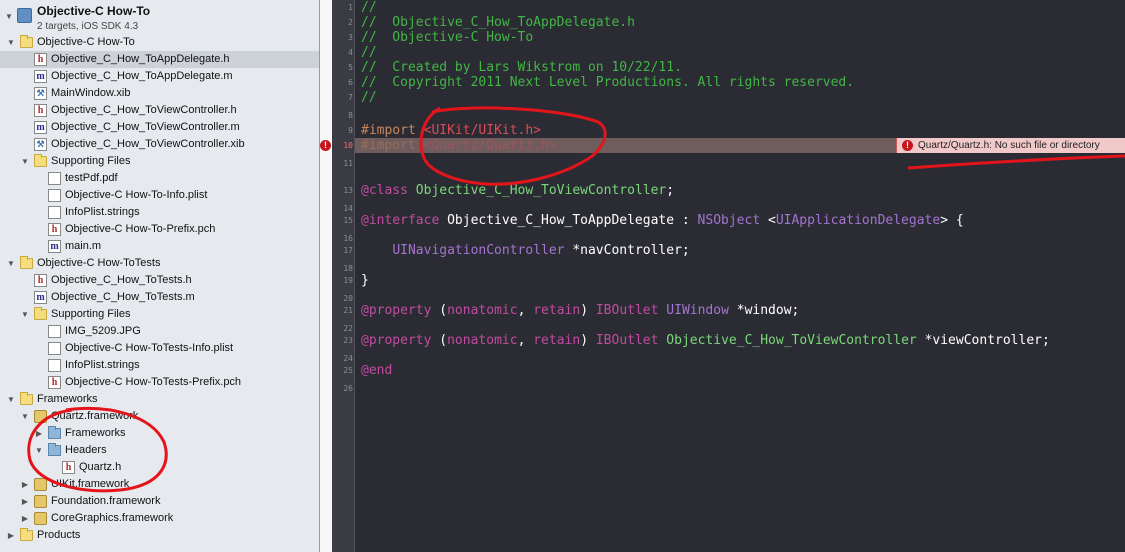 This screenshot has height=552, width=1125. Describe the element at coordinates (121, 280) in the screenshot. I see `navigator-item-label: Objective_C_How_ToTests.h` at that location.